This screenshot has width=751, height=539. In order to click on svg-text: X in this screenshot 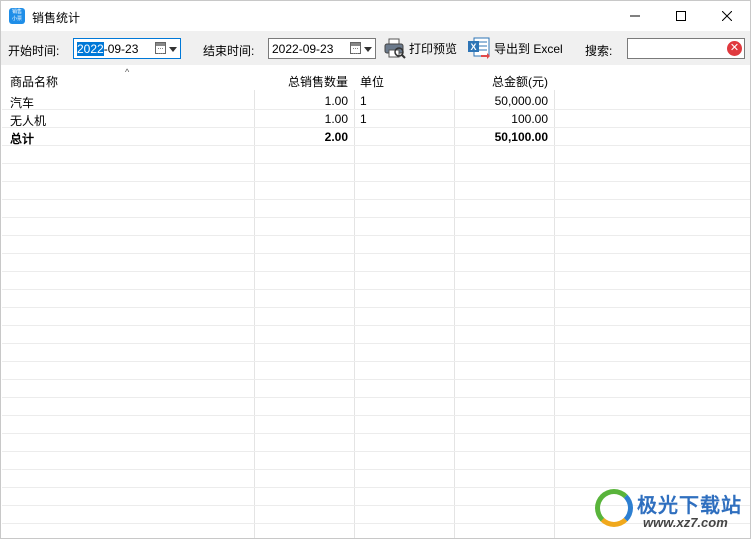, I will do `click(474, 47)`.